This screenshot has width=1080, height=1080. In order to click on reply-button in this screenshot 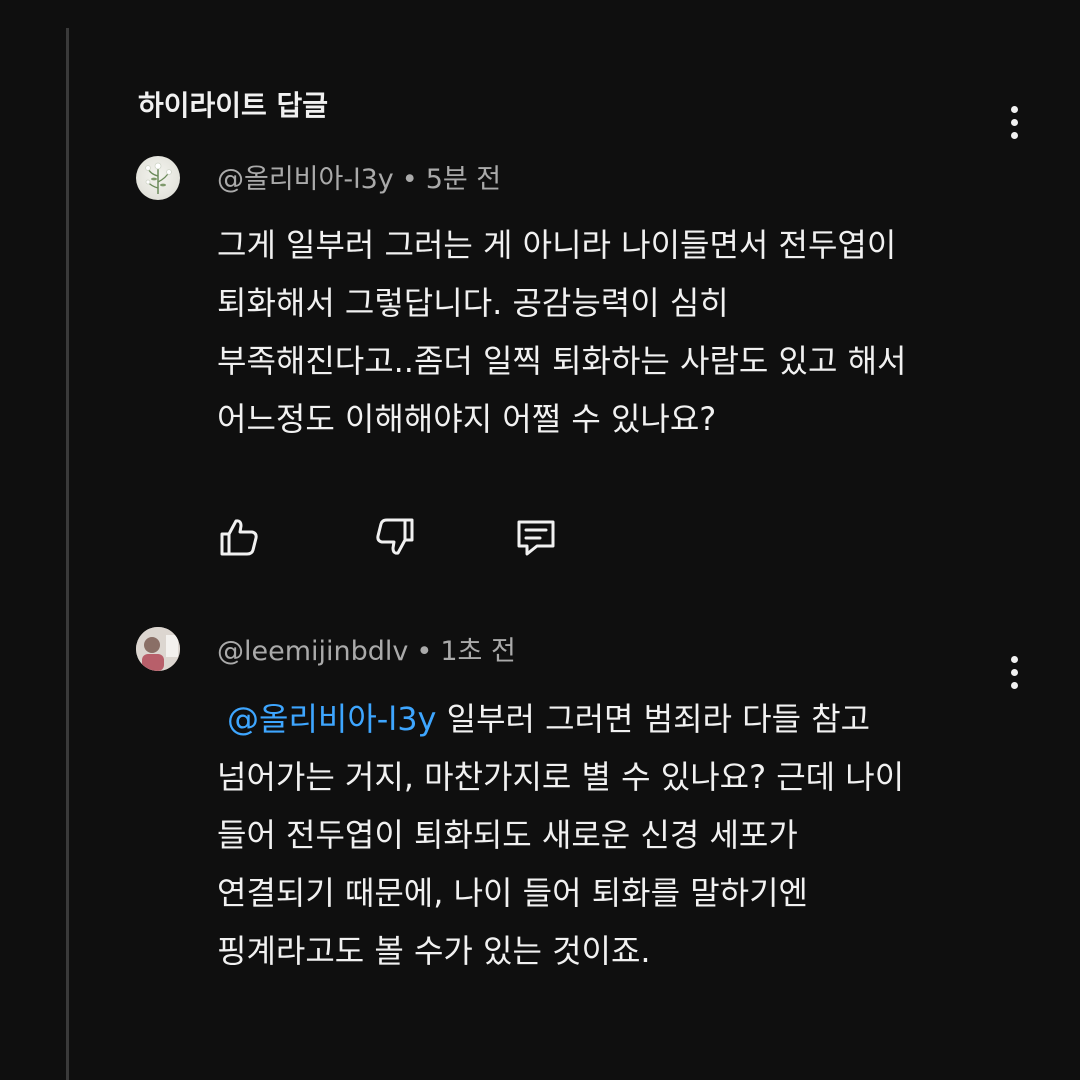, I will do `click(536, 537)`.